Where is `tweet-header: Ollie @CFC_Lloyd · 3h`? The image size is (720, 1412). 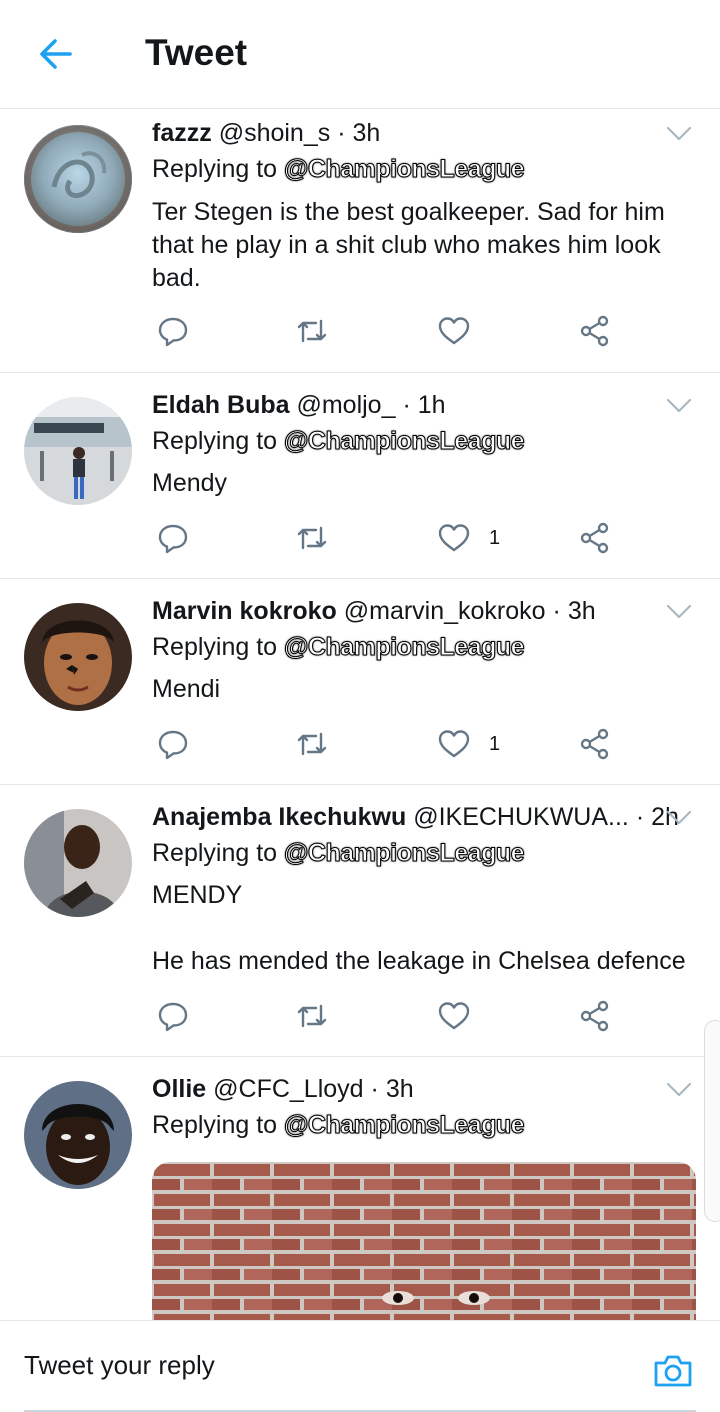 tweet-header: Ollie @CFC_Lloyd · 3h is located at coordinates (283, 1089).